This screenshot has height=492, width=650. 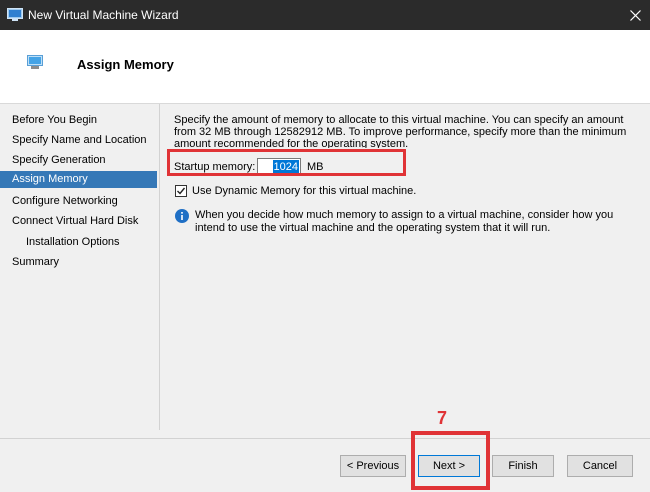 What do you see at coordinates (78, 221) in the screenshot?
I see `nav-item-connect-virtual-hard-disk: Connect Virtual Hard Disk` at bounding box center [78, 221].